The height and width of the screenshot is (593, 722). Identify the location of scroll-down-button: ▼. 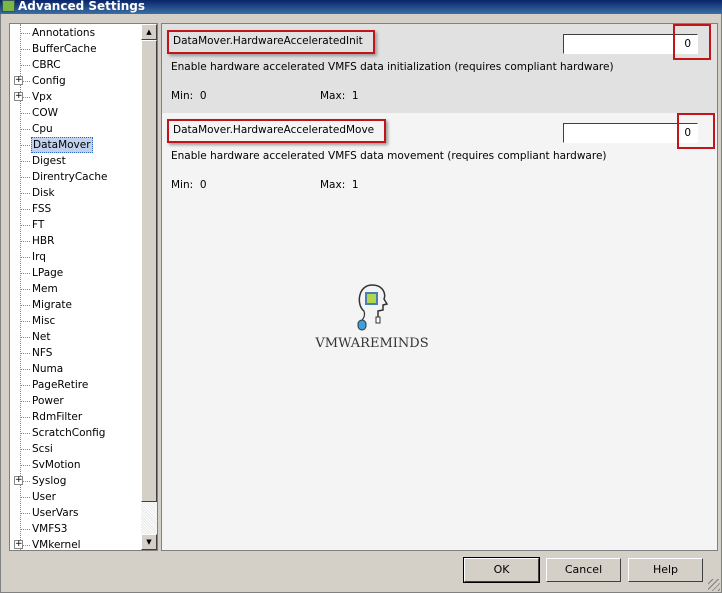
(149, 542).